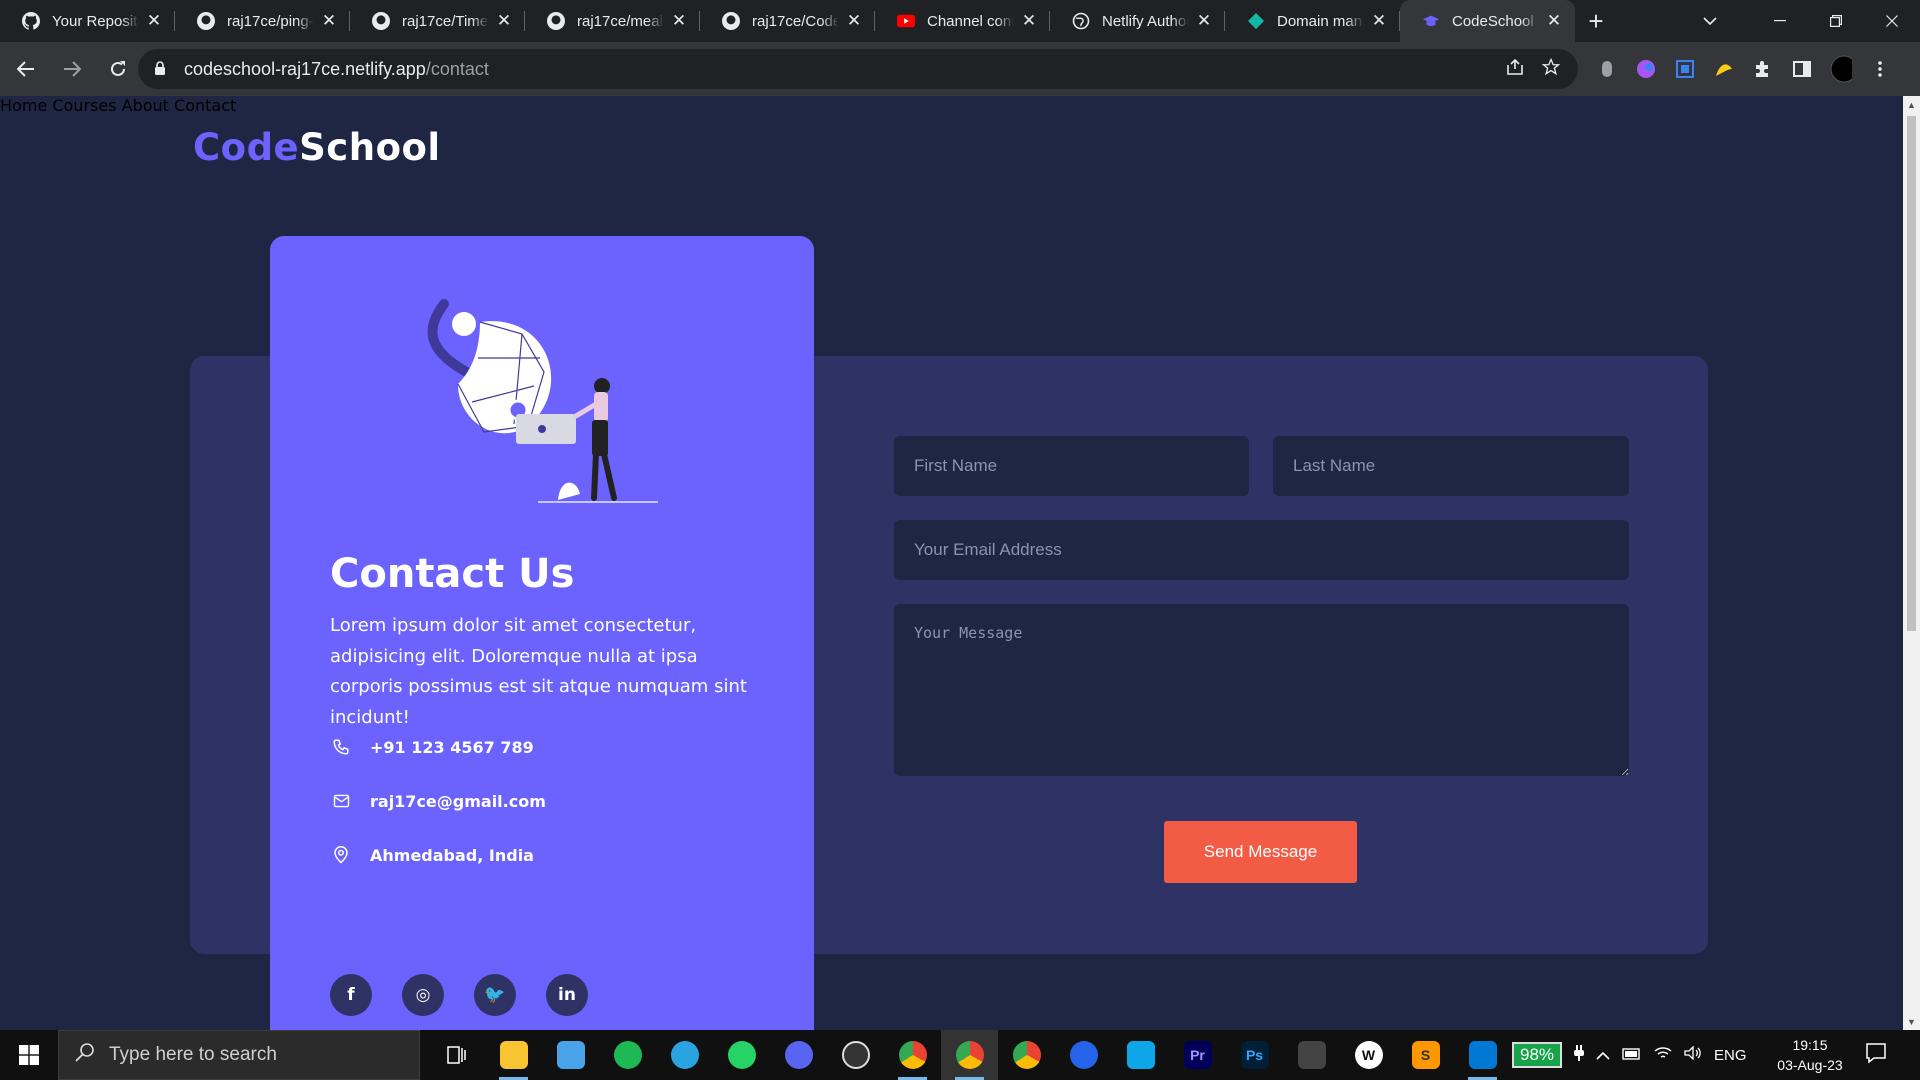 This screenshot has width=1920, height=1080. I want to click on task-view-icon, so click(456, 1055).